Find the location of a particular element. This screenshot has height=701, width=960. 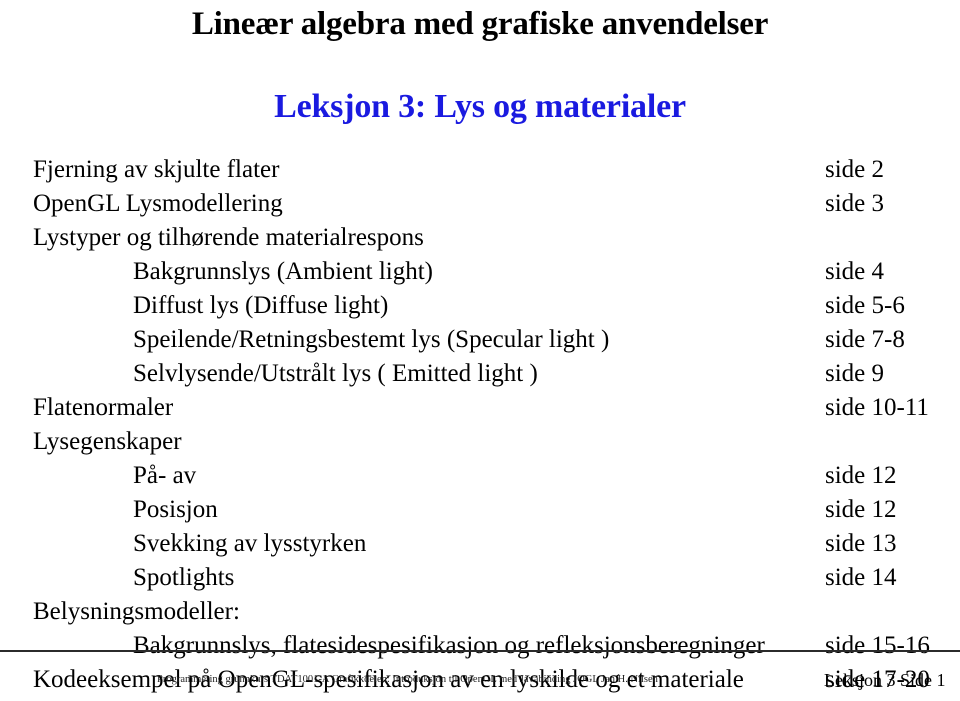

toc-entry-page: side 10-11 is located at coordinates (877, 407).